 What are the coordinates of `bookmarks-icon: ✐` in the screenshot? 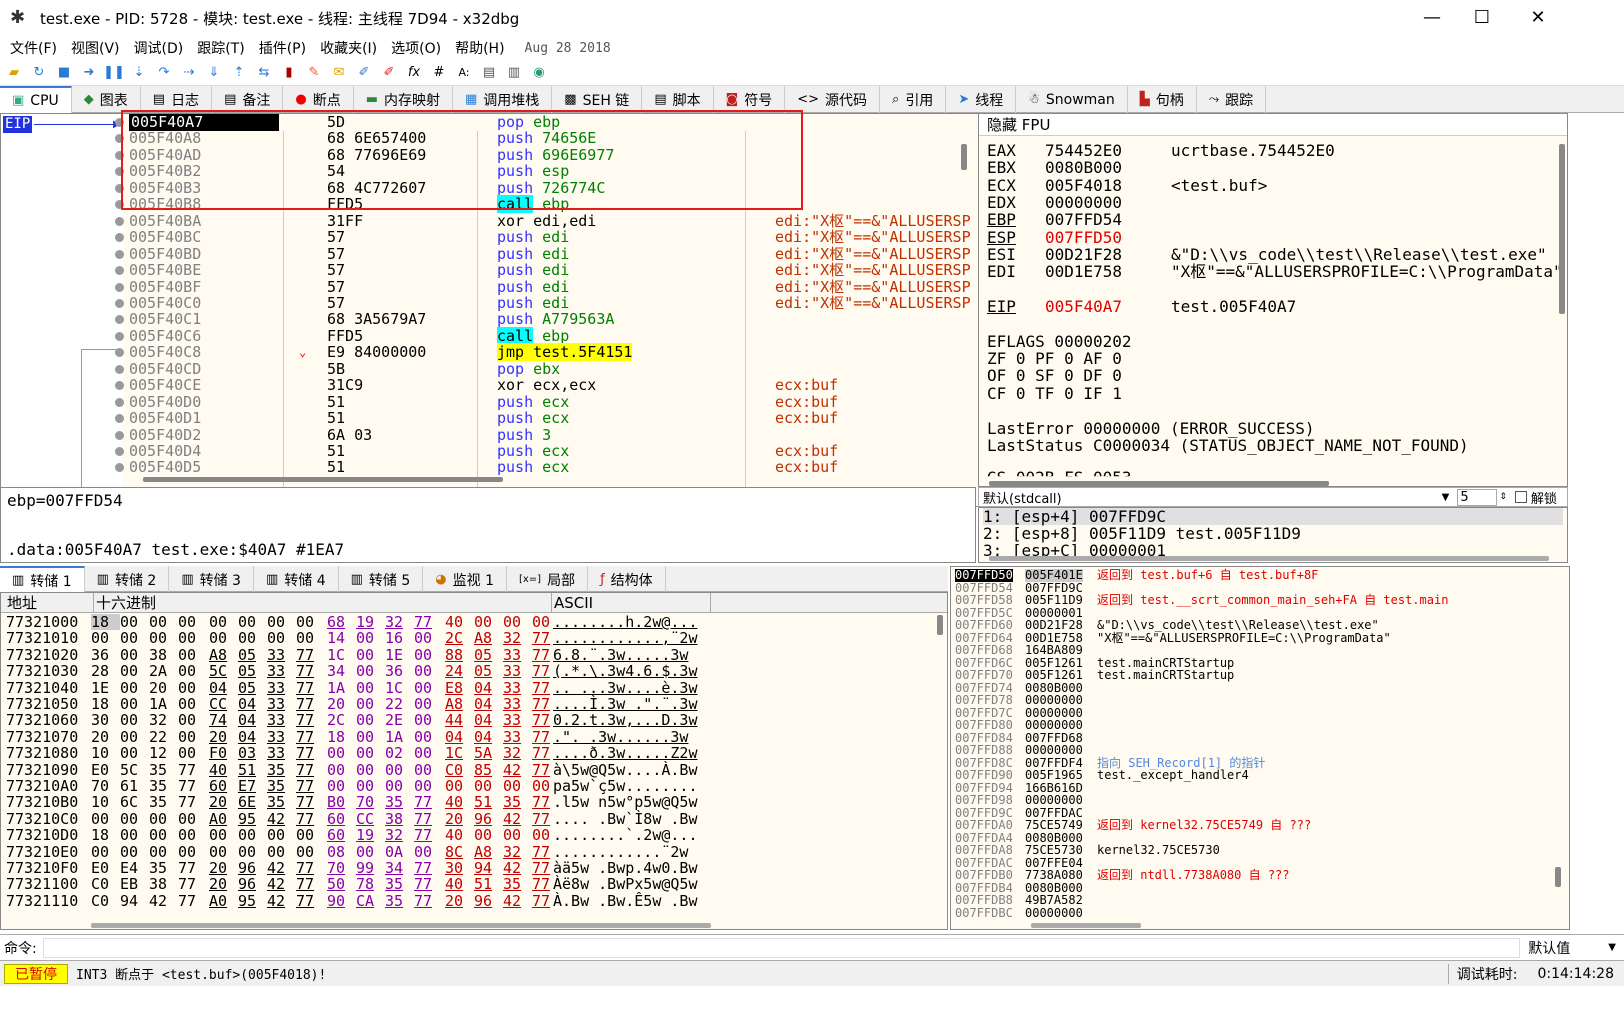 It's located at (389, 73).